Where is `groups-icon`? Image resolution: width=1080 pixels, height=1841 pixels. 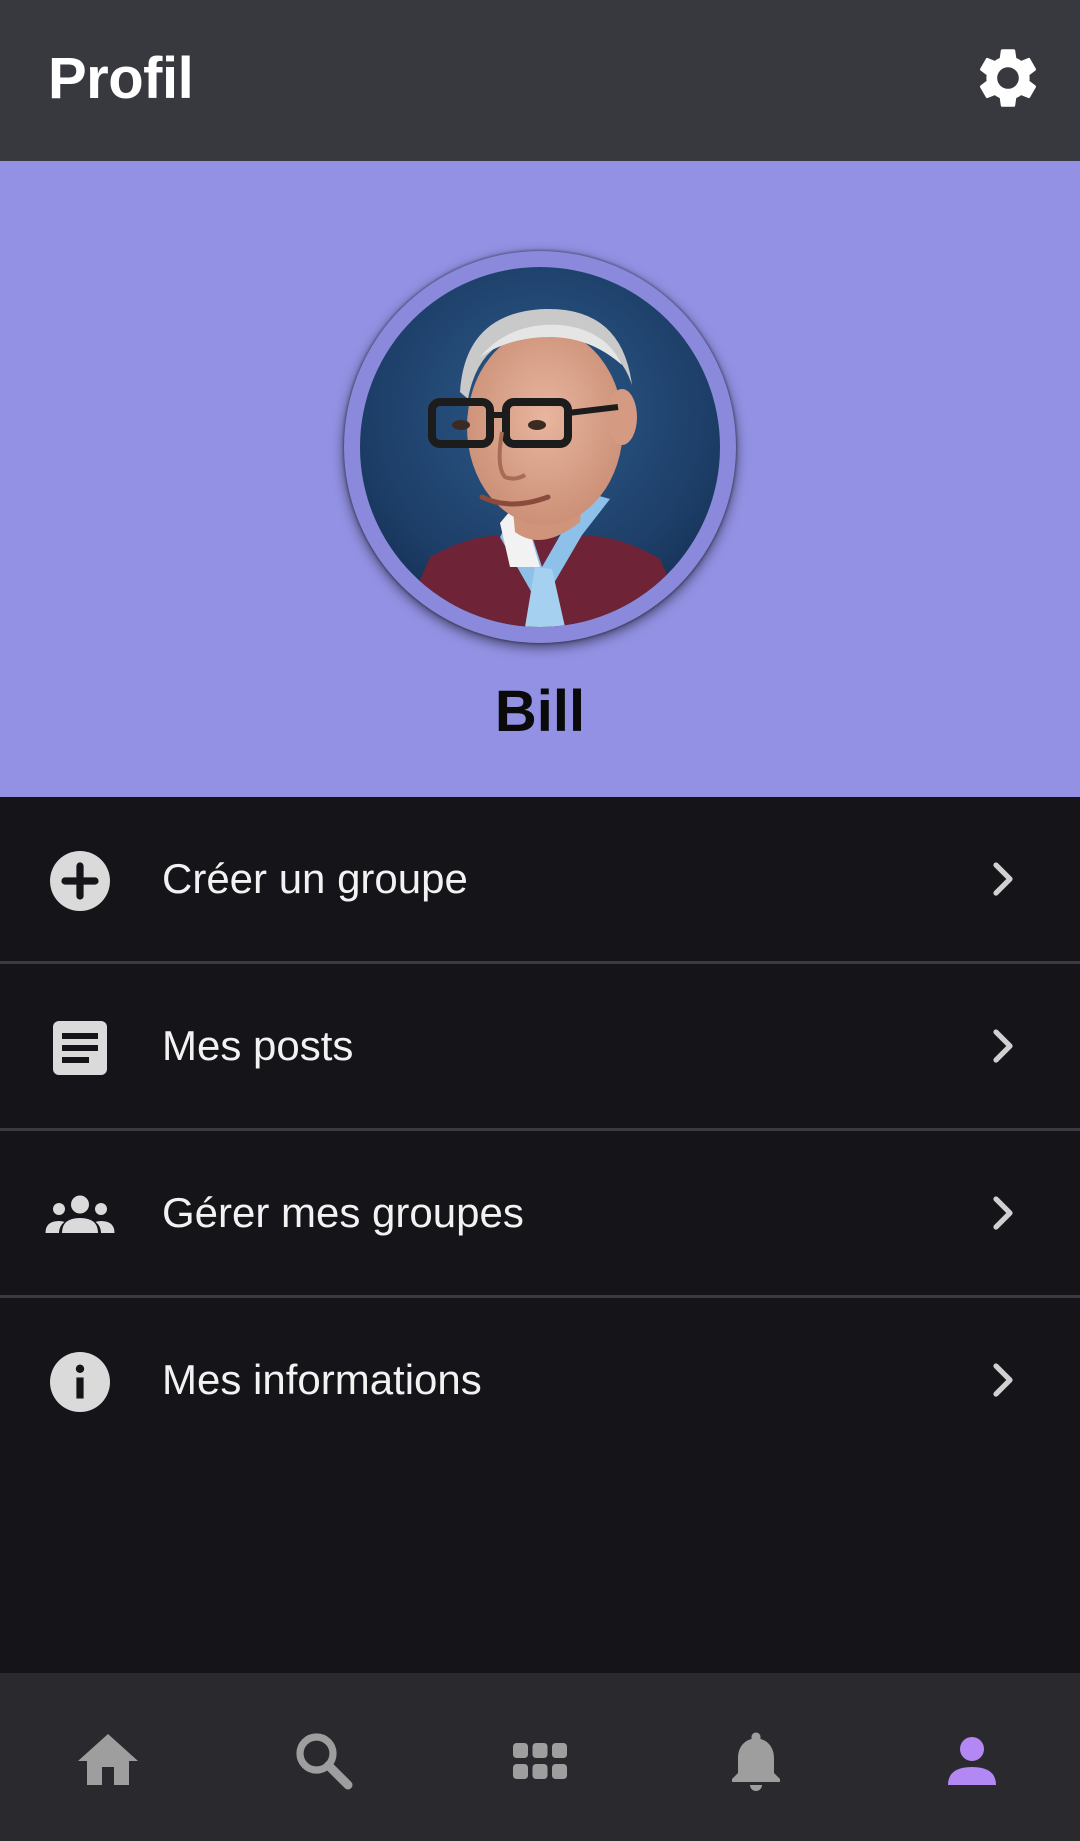 groups-icon is located at coordinates (80, 1214).